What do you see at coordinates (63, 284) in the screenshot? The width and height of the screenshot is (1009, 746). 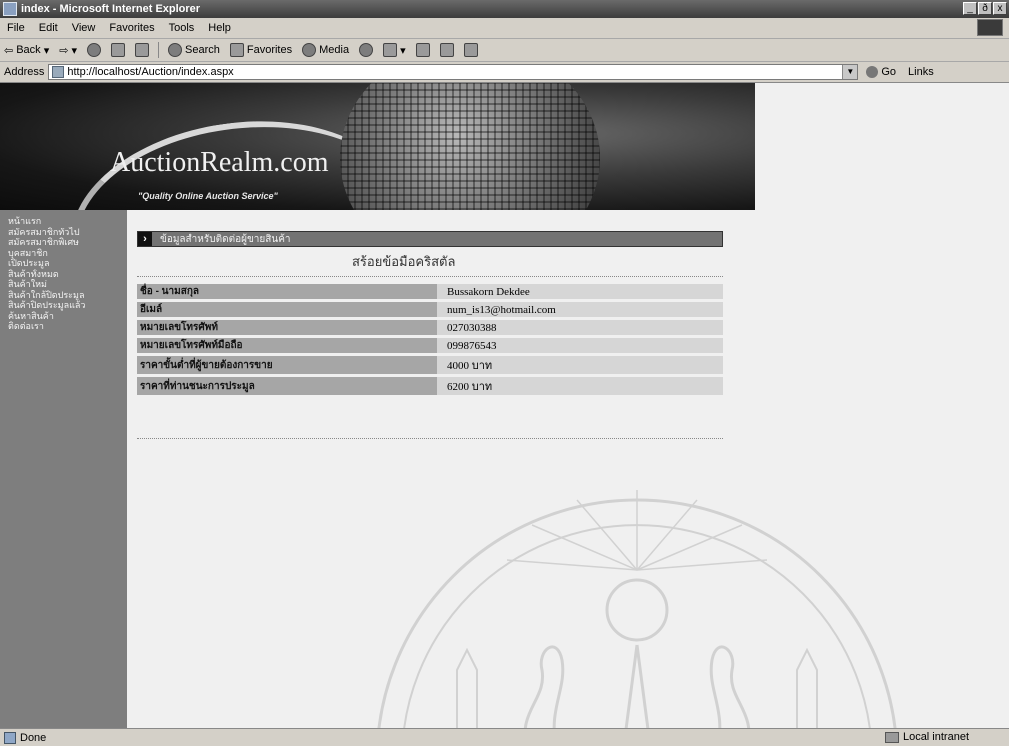 I see `sidebar-item-new-products: สินค้าใหม่` at bounding box center [63, 284].